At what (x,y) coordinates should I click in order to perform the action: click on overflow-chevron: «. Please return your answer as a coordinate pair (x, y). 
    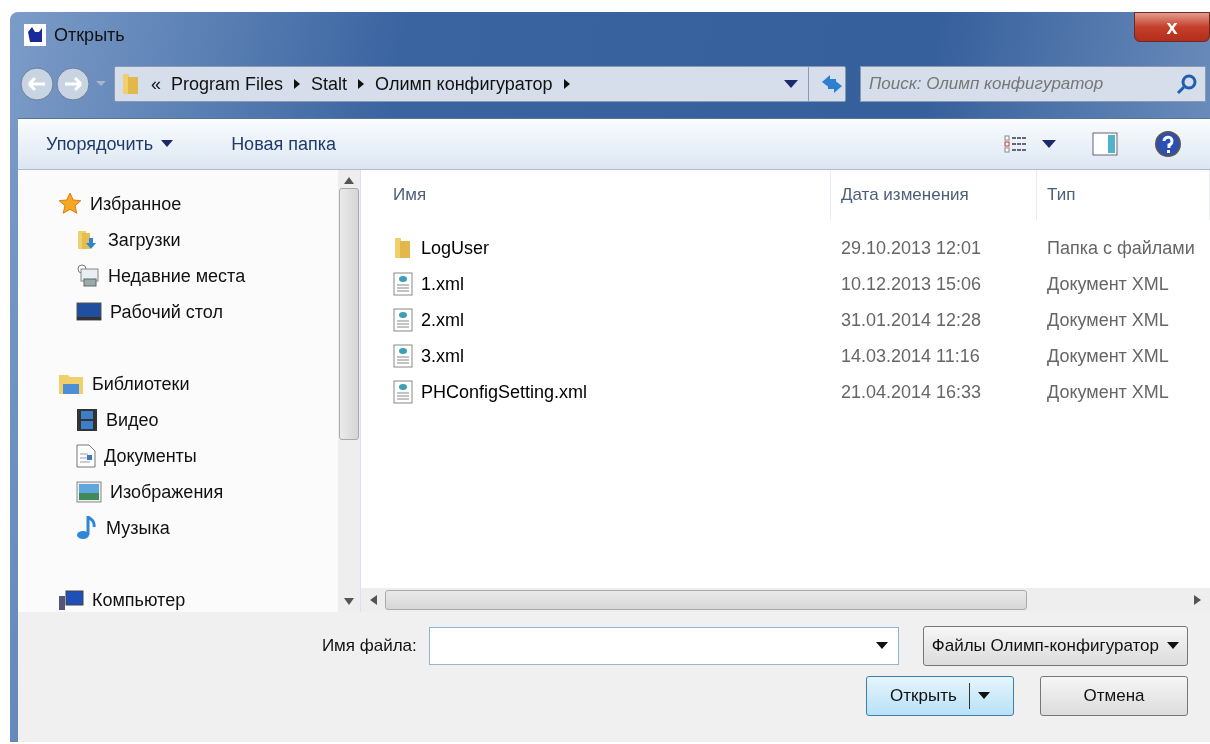
    Looking at the image, I should click on (156, 84).